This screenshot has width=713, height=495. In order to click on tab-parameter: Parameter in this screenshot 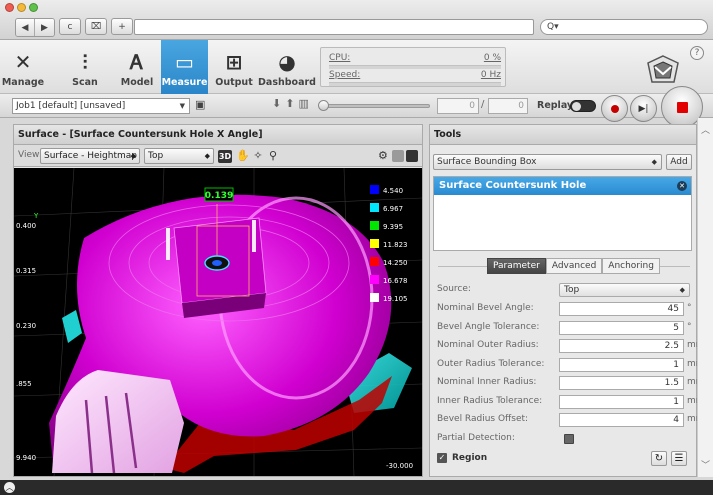, I will do `click(516, 266)`.